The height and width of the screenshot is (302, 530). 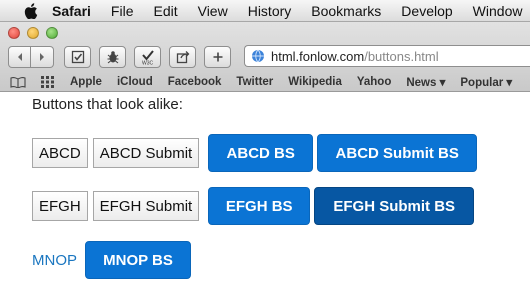 What do you see at coordinates (146, 206) in the screenshot?
I see `efgh-submit-button: EFGH Submit` at bounding box center [146, 206].